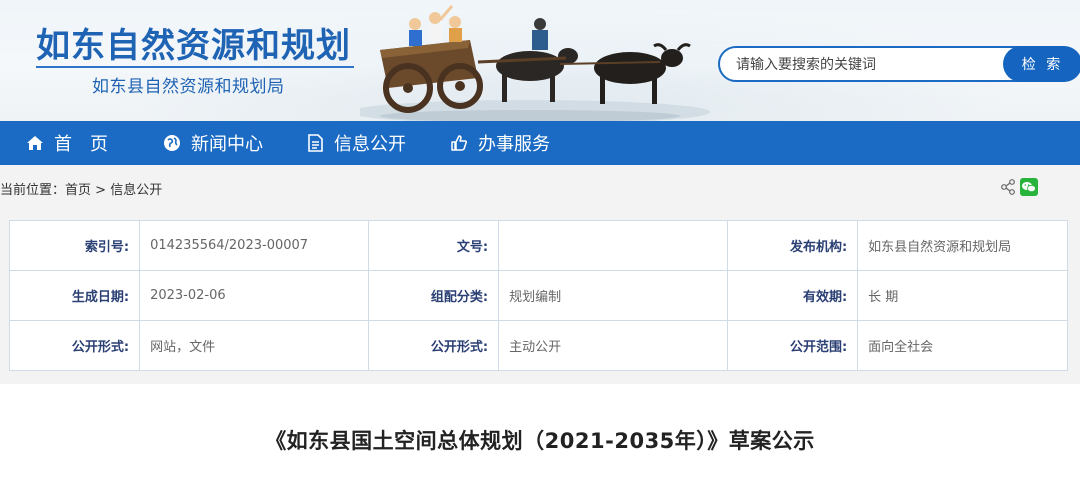 The image size is (1080, 483). I want to click on field-label: 有效期:, so click(793, 295).